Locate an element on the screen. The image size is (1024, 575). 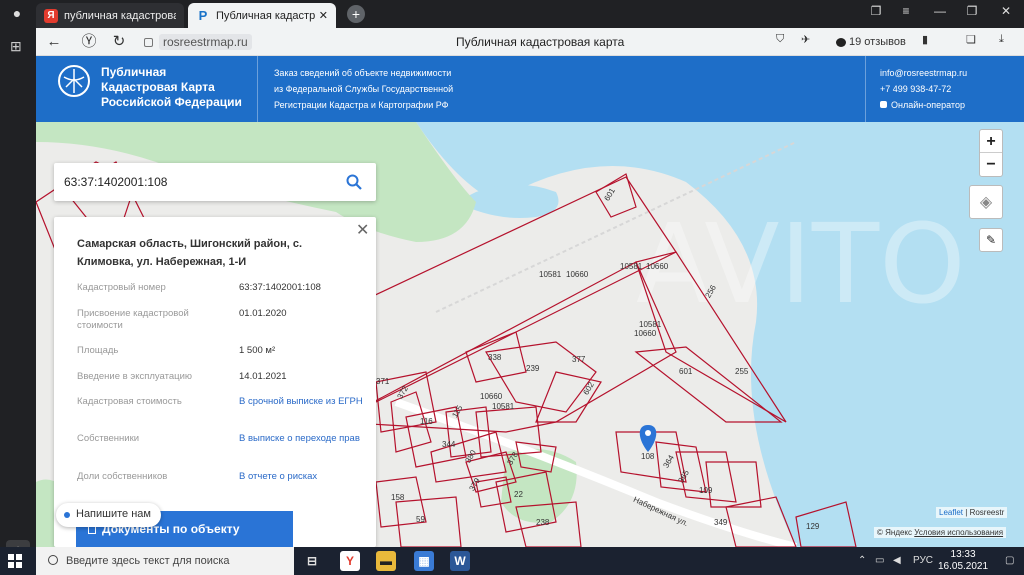
parcel-label: 377 is located at coordinates (579, 359).